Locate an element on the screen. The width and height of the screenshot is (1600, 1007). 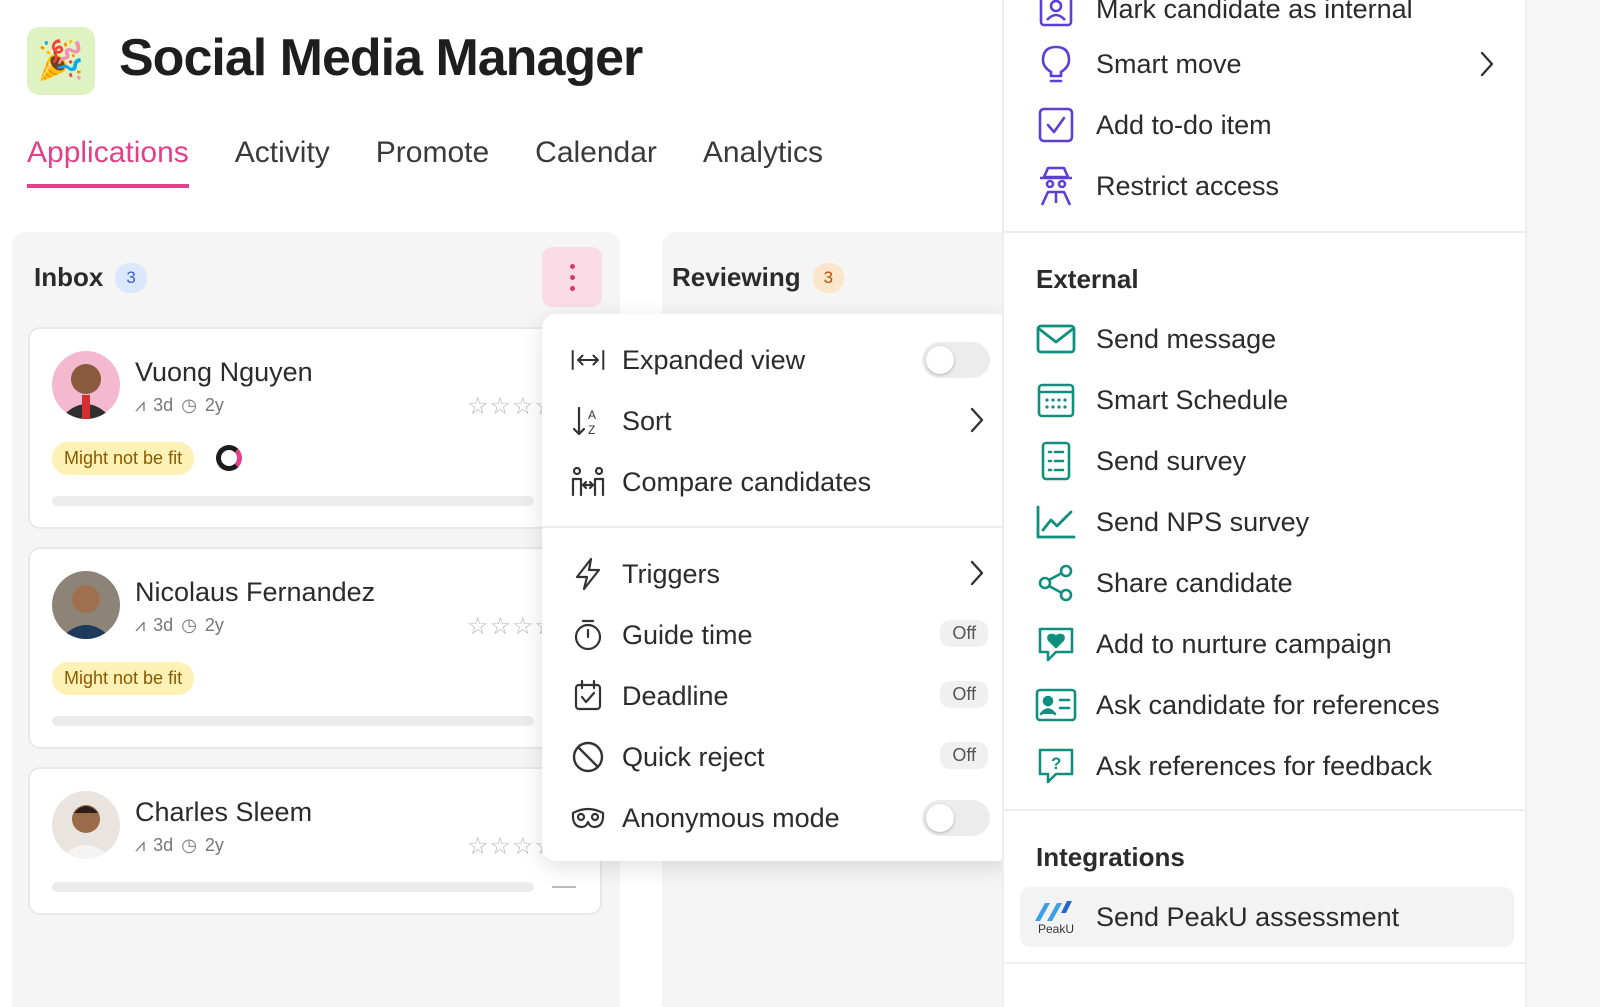
menu-item-label: Deadline is located at coordinates (675, 695).